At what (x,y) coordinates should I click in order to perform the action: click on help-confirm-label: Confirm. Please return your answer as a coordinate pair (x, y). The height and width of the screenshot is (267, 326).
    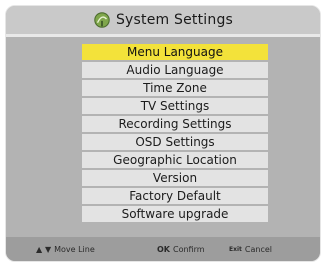
    Looking at the image, I should click on (189, 249).